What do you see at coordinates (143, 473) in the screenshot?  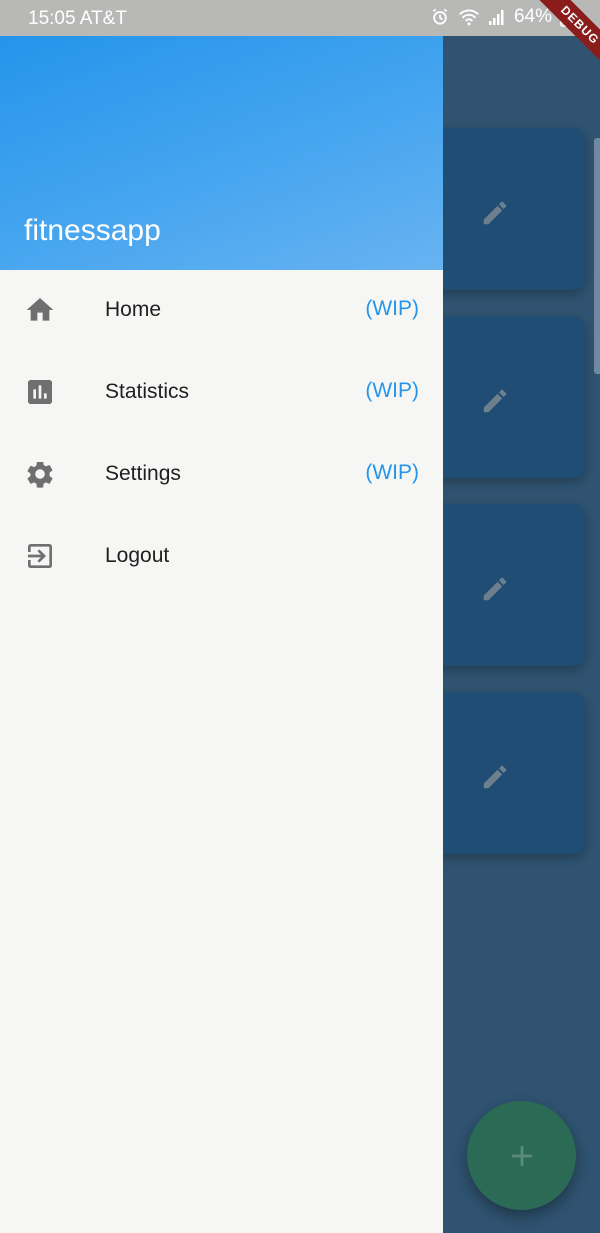 I see `menu-item-label: Settings` at bounding box center [143, 473].